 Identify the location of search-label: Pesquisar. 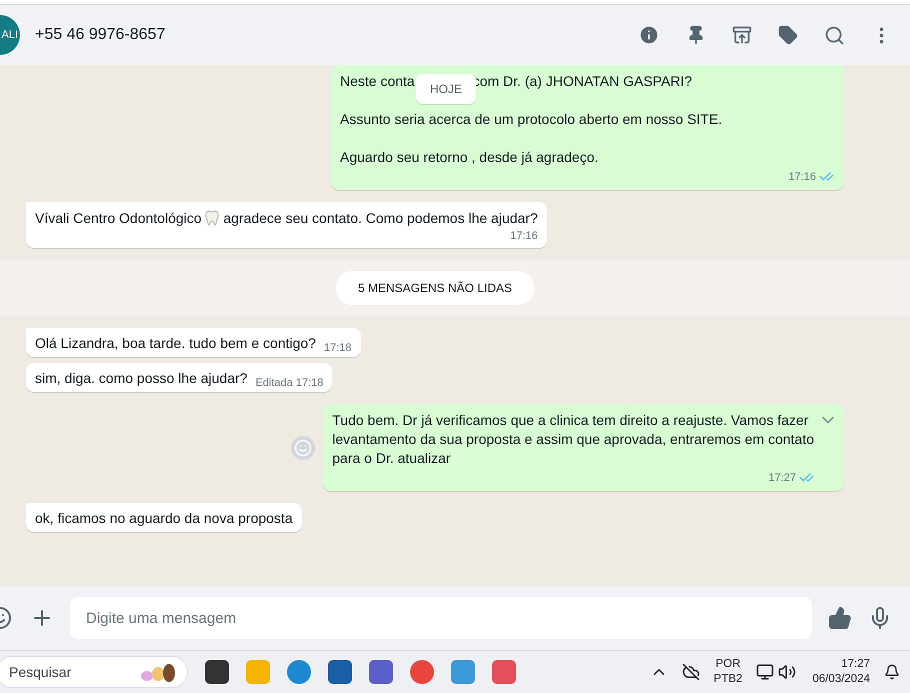
(40, 672).